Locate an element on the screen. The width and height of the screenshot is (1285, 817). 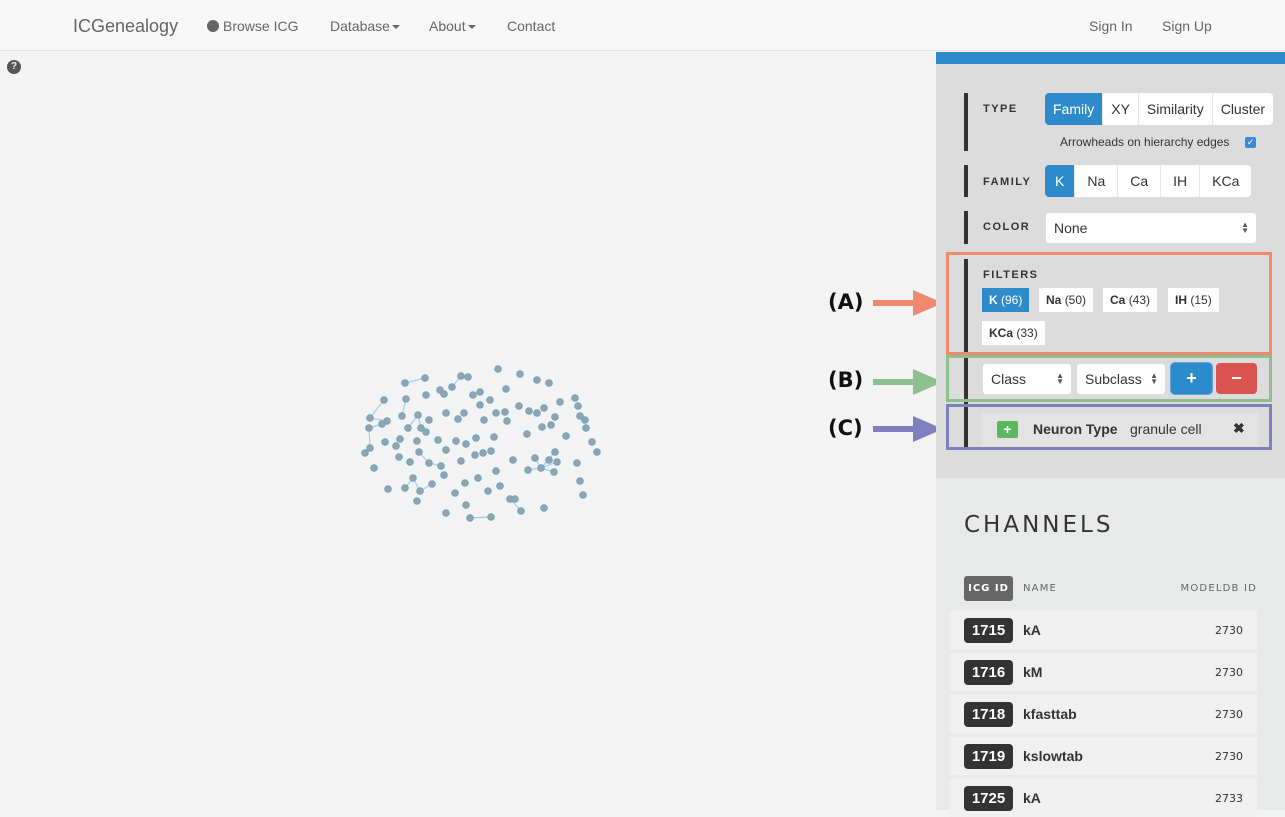
channel-row: 1725 kA 2733 is located at coordinates (1103, 798).